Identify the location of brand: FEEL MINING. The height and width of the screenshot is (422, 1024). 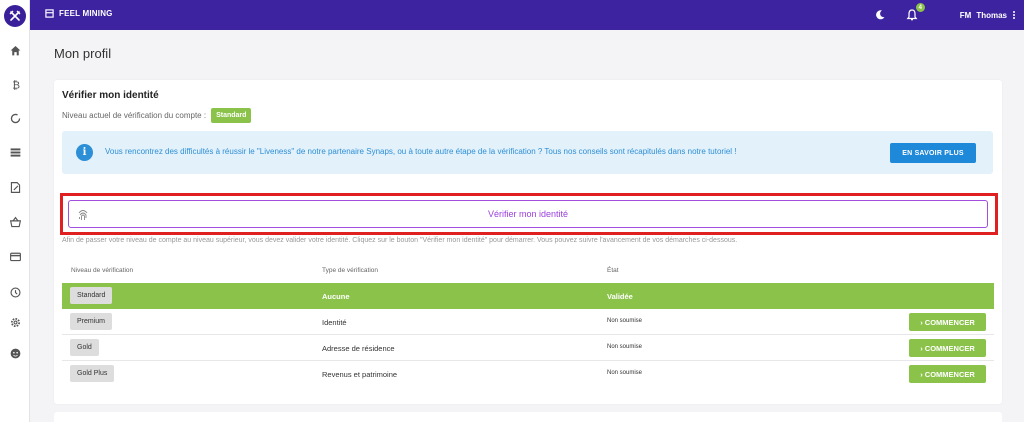
(79, 13).